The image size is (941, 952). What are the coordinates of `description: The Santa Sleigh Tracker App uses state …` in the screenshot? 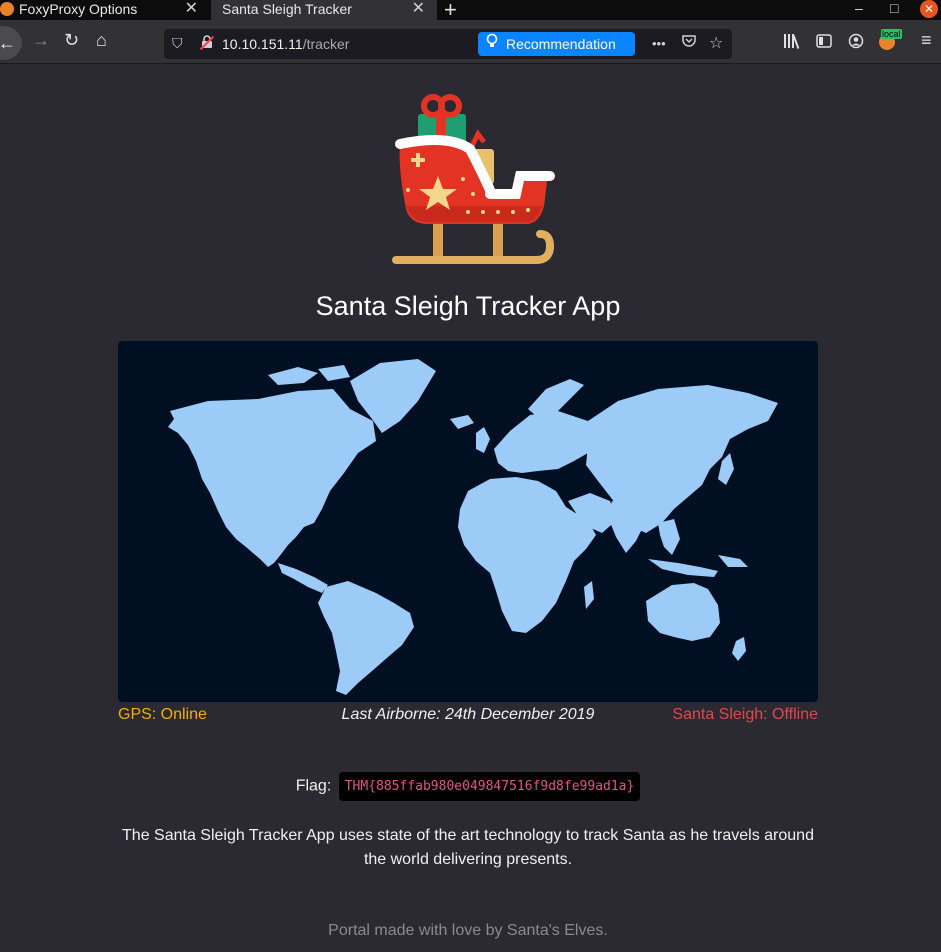 It's located at (468, 847).